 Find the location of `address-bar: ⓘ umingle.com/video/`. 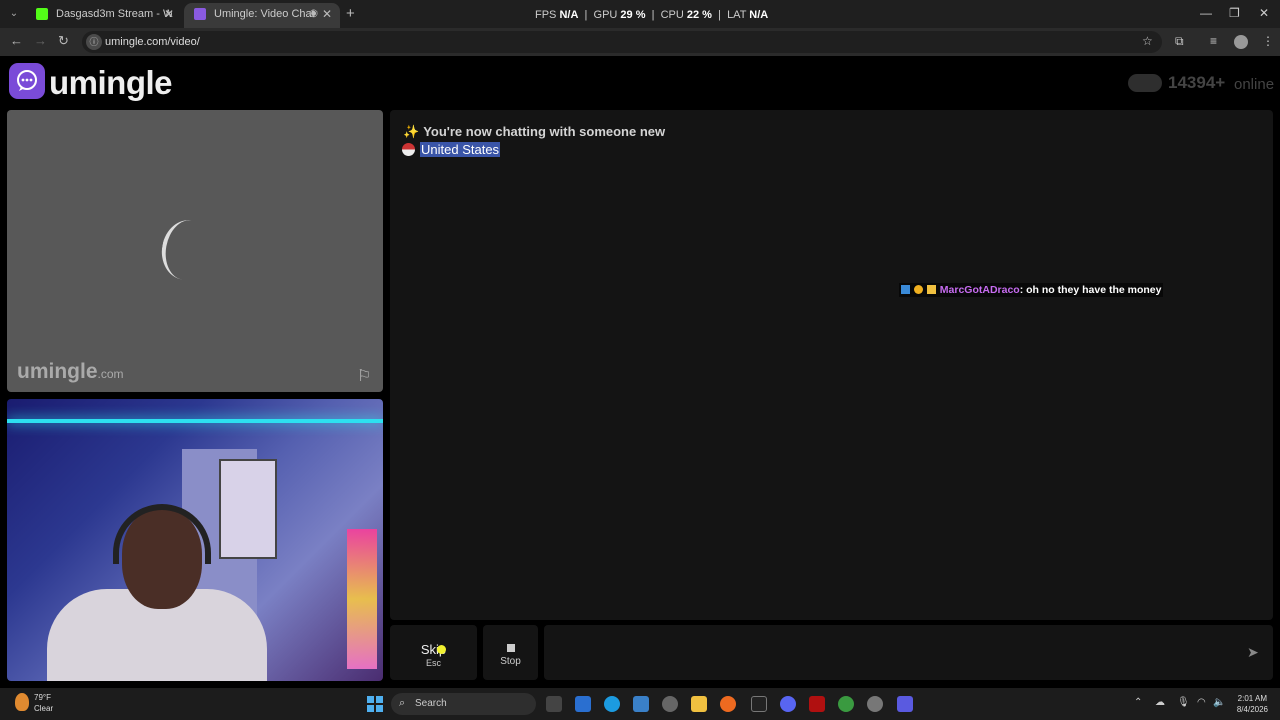

address-bar: ⓘ umingle.com/video/ is located at coordinates (622, 42).